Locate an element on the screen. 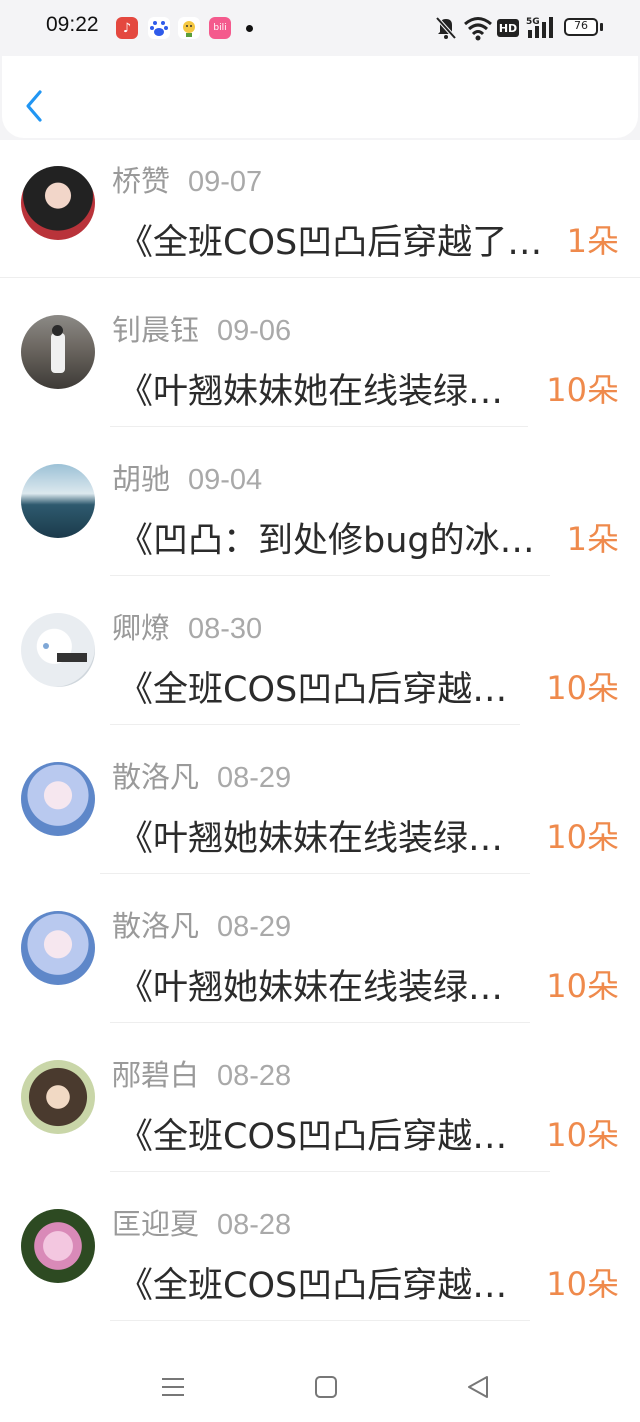  list-item: 桥赞 09-07 《全班COS凹凸后穿越了… 1朵 is located at coordinates (320, 214).